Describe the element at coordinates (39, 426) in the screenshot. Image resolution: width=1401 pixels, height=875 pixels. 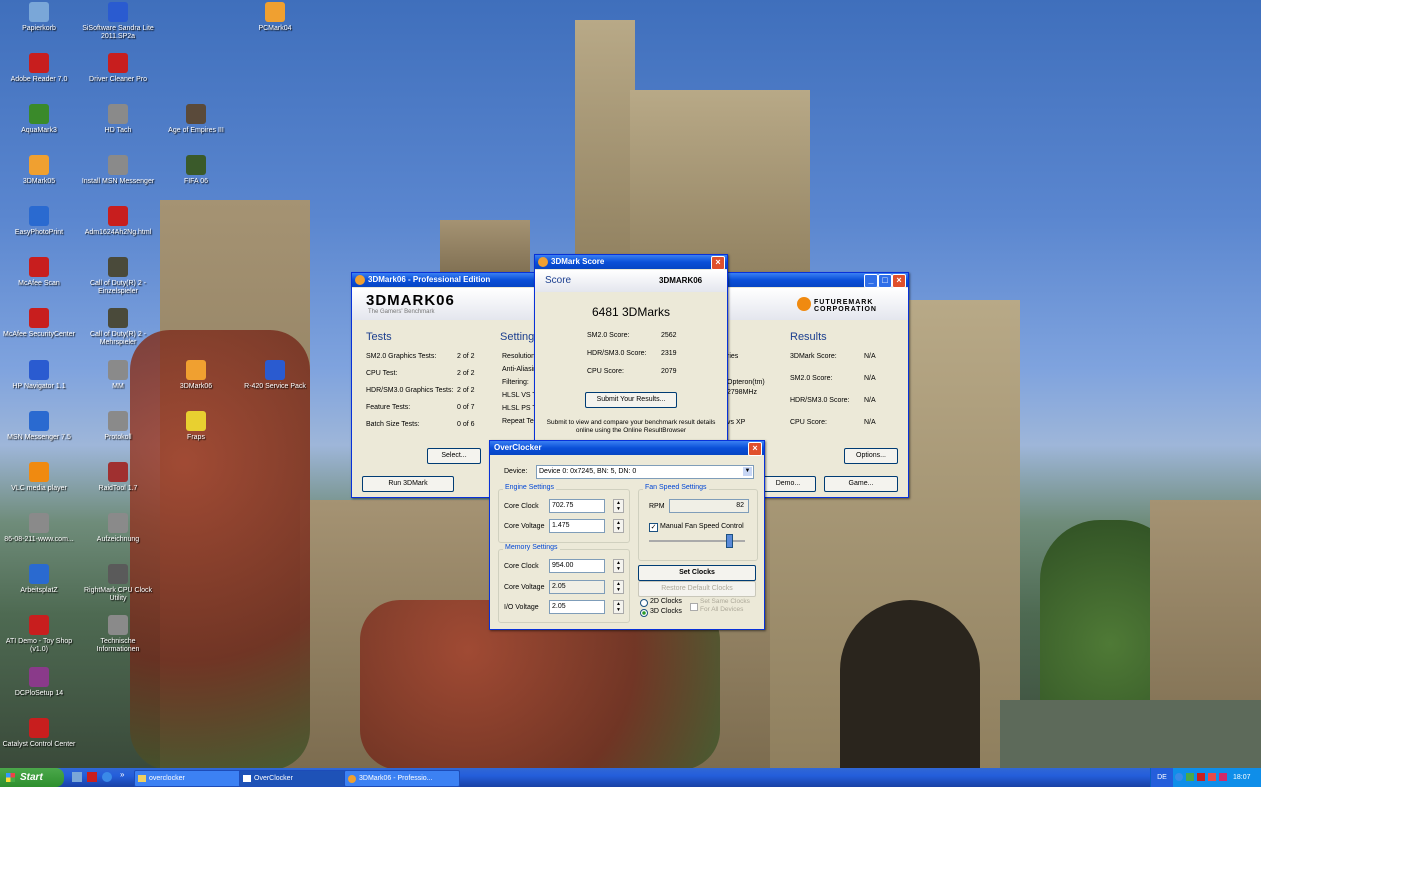
I see `desktop-icon: MSN Messenger 7.5` at that location.